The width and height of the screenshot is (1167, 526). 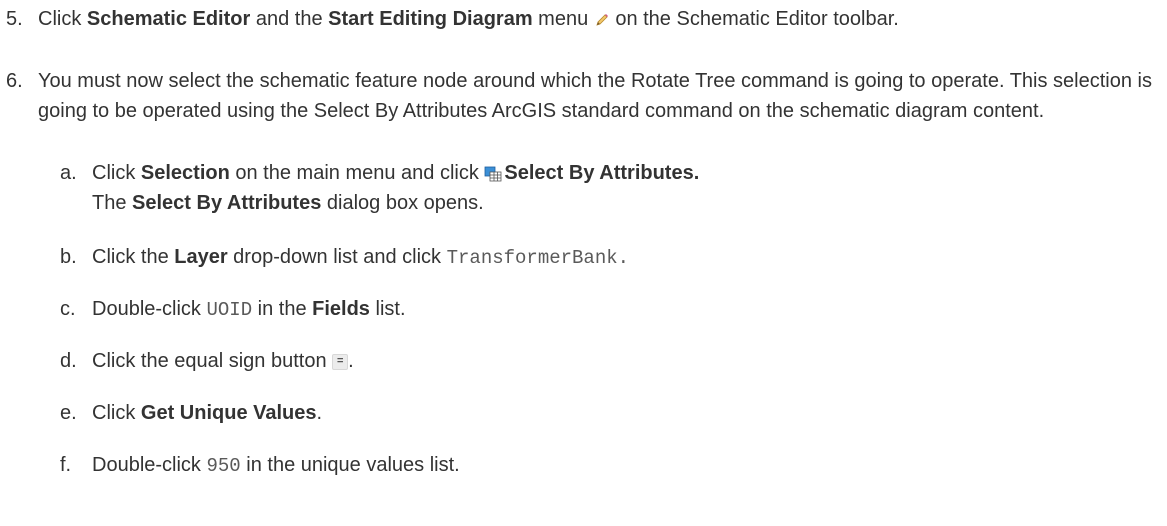 I want to click on step-number: 6., so click(x=14, y=81).